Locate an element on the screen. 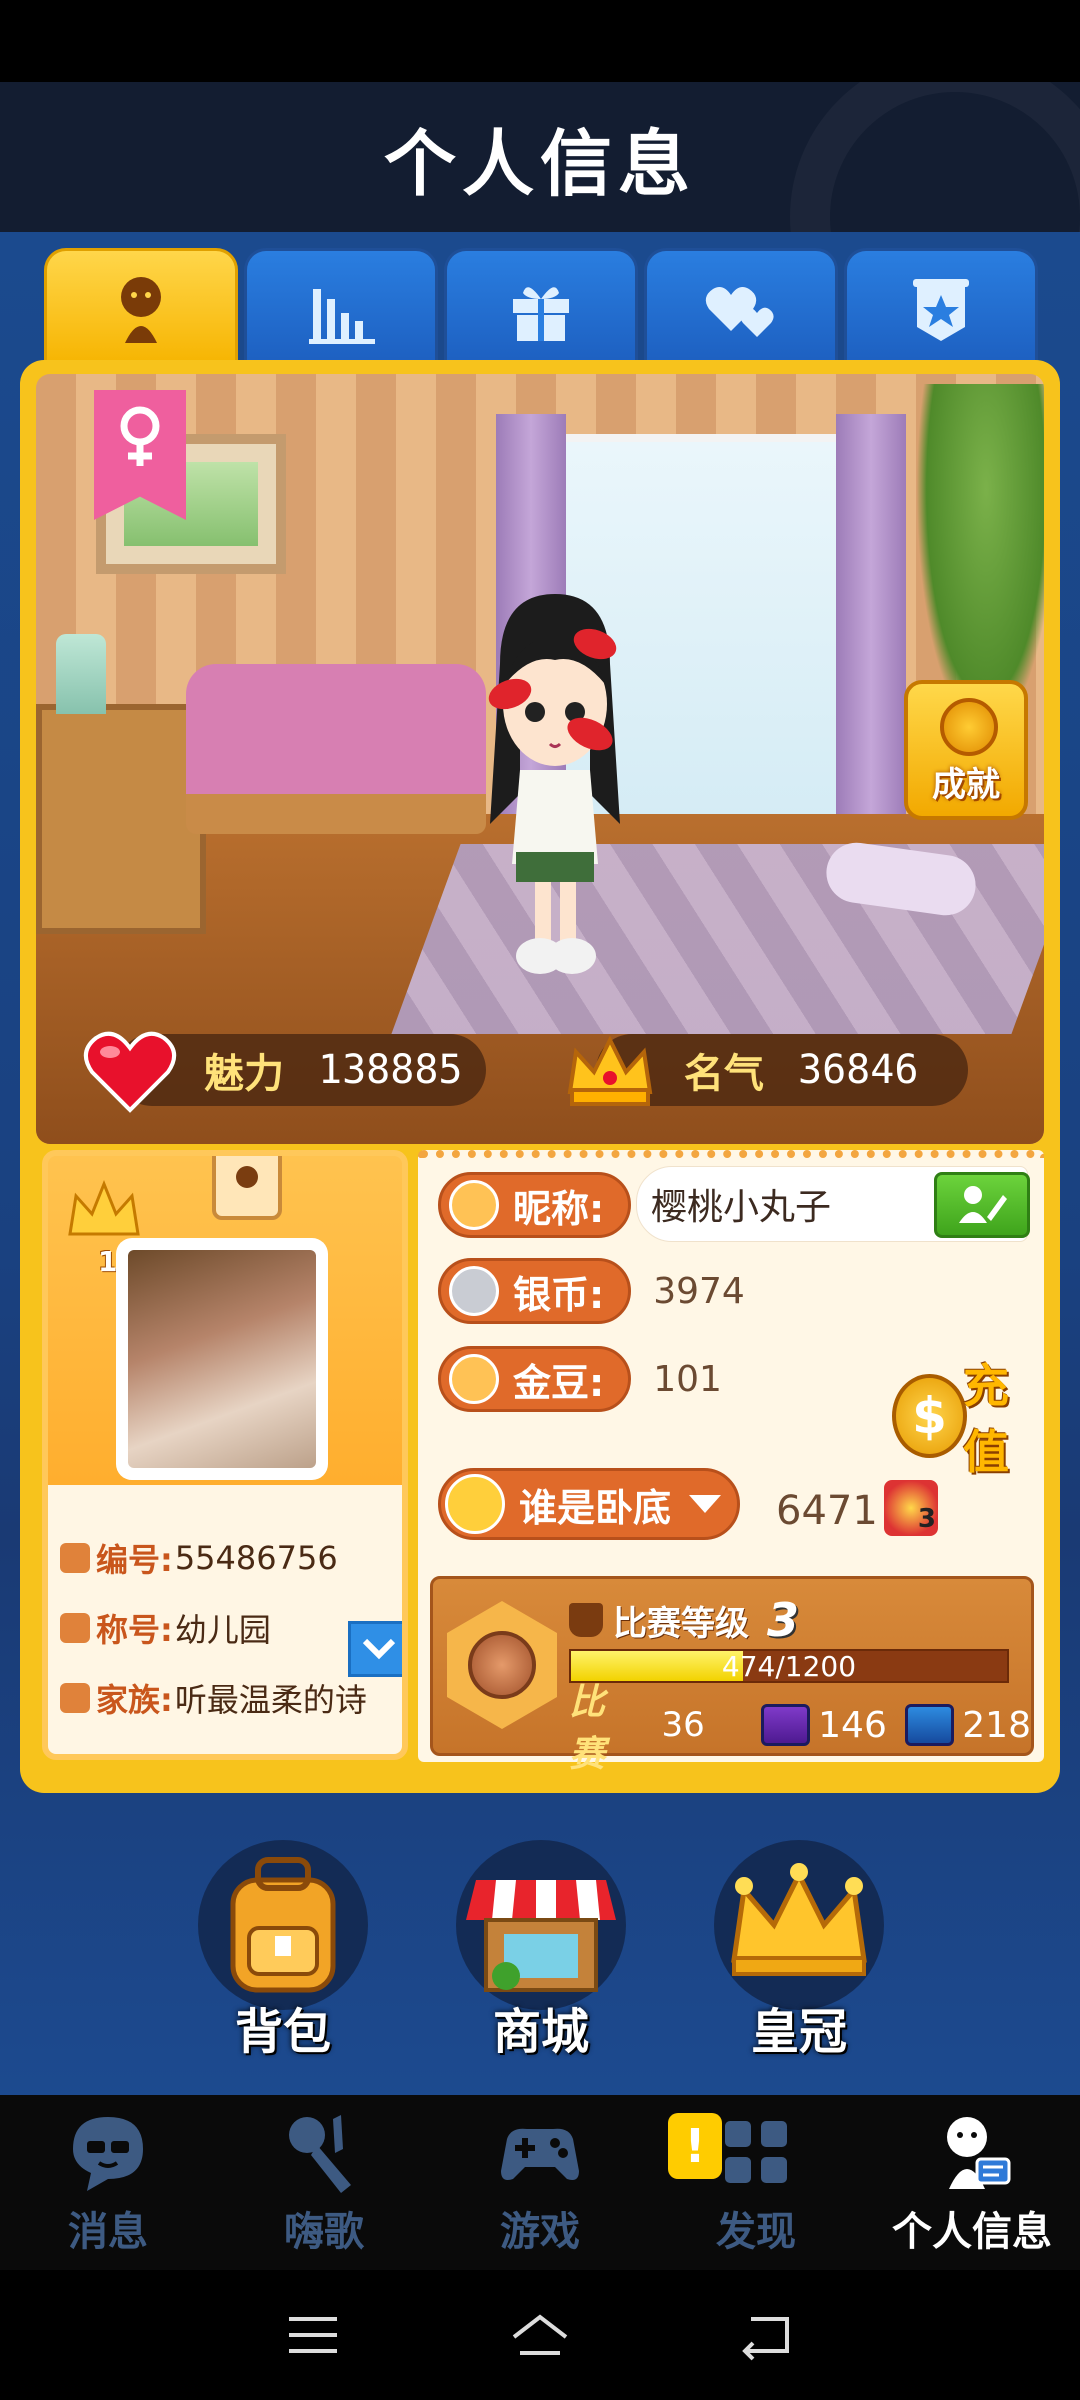 The width and height of the screenshot is (1080, 2400). header: 个人信息 is located at coordinates (540, 157).